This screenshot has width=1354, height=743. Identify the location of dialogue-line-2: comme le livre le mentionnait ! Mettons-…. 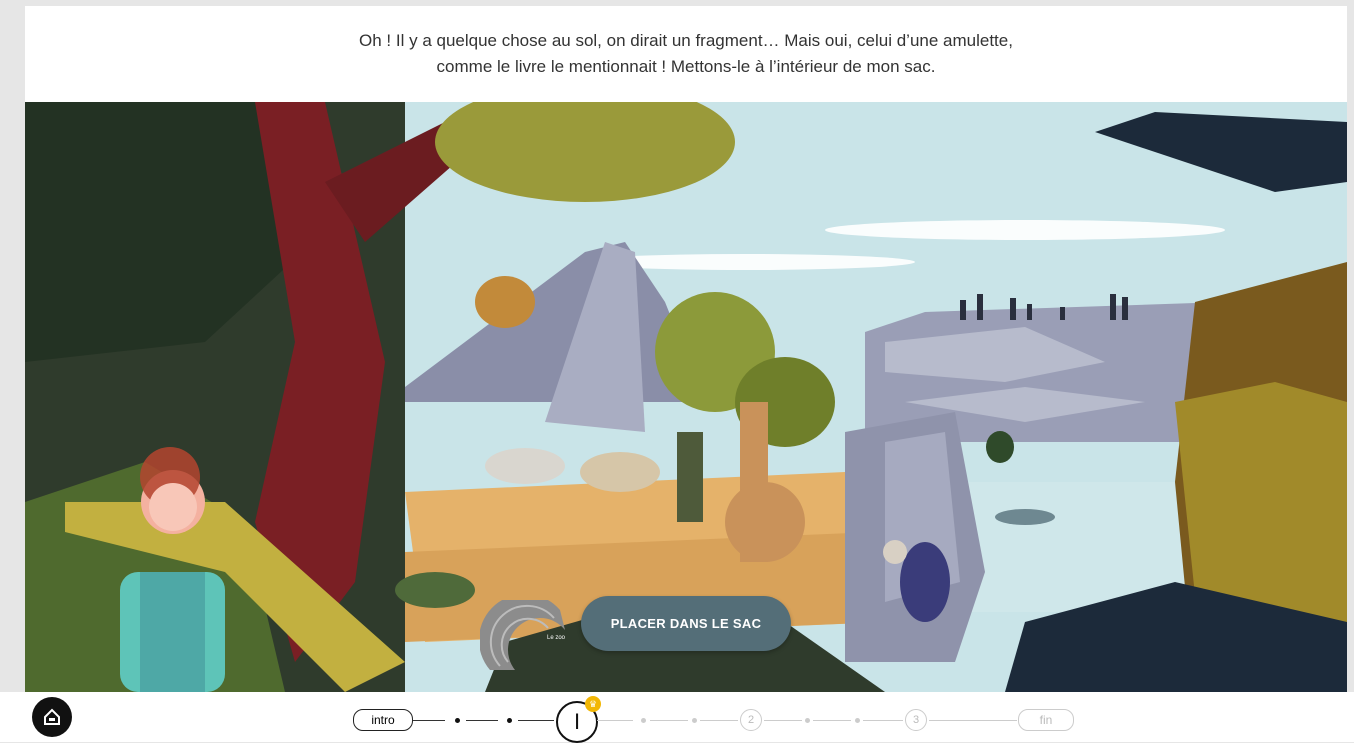
(686, 66).